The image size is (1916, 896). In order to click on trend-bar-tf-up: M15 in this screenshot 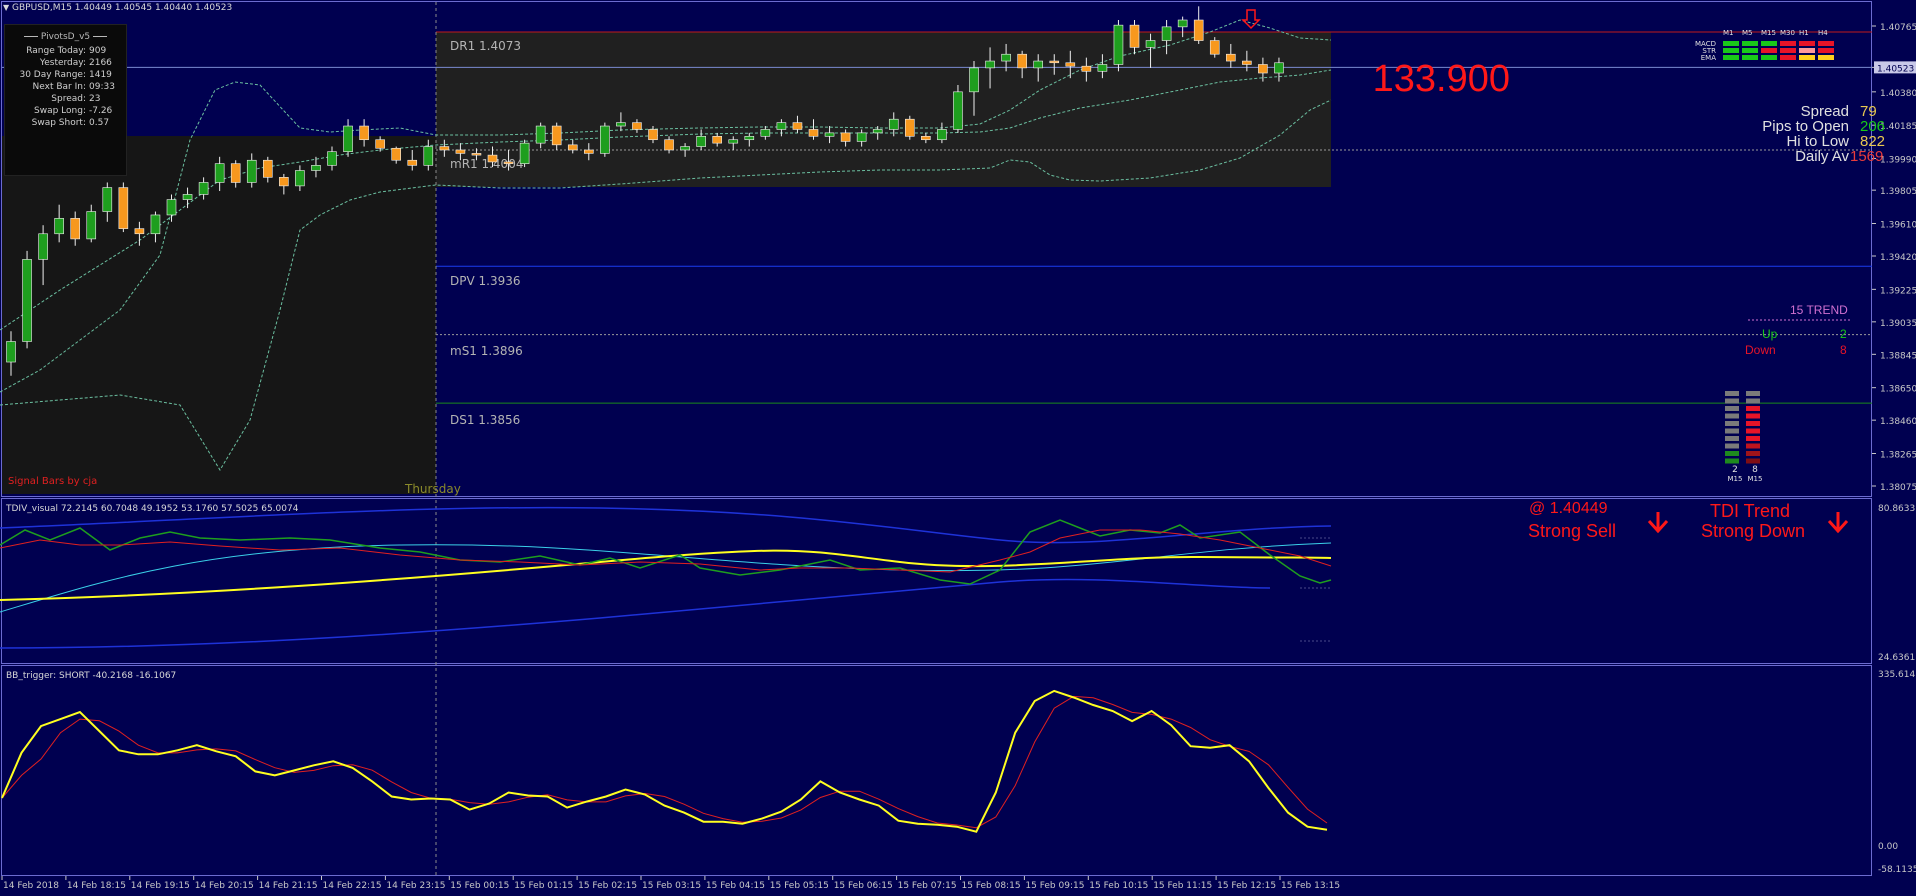, I will do `click(1735, 479)`.